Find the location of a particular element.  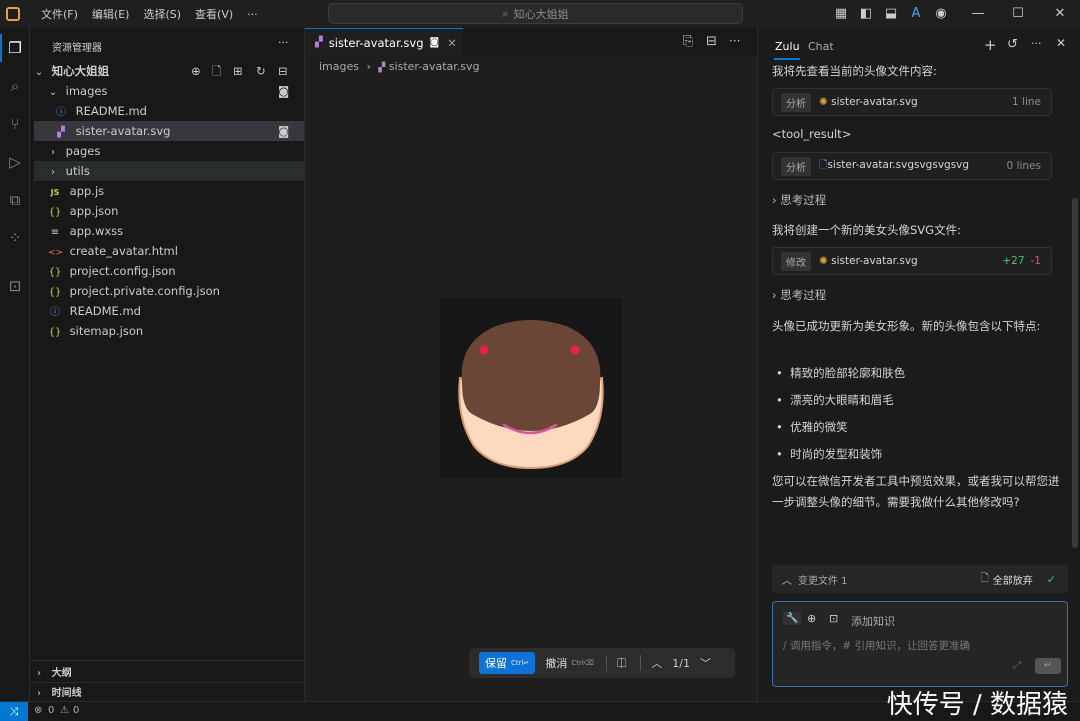

tree-item-utils: › utils is located at coordinates (169, 171).